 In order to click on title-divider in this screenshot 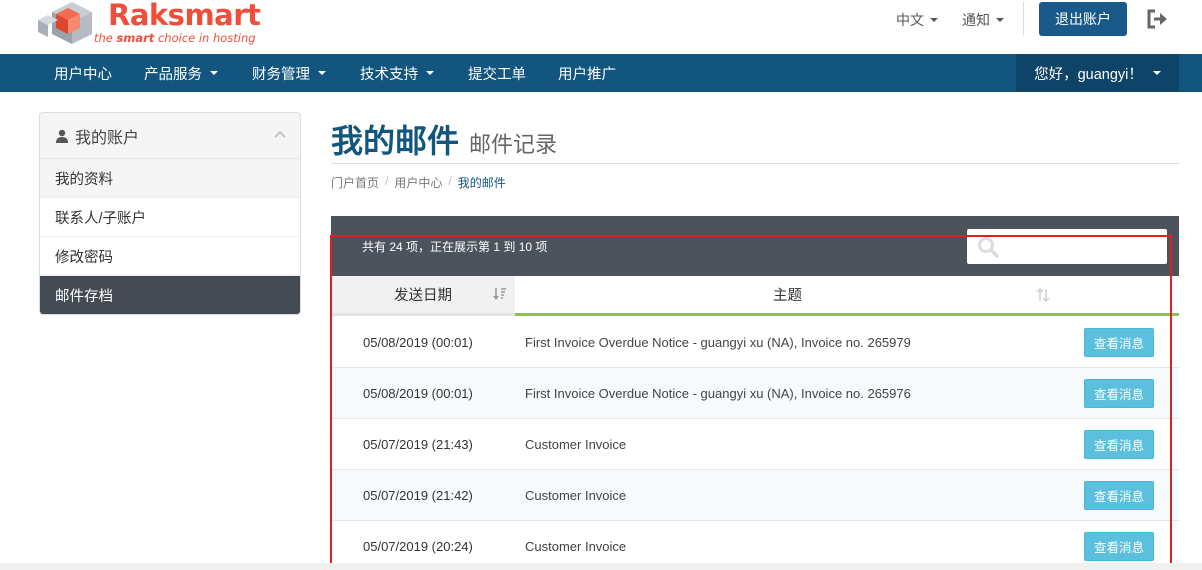, I will do `click(755, 163)`.